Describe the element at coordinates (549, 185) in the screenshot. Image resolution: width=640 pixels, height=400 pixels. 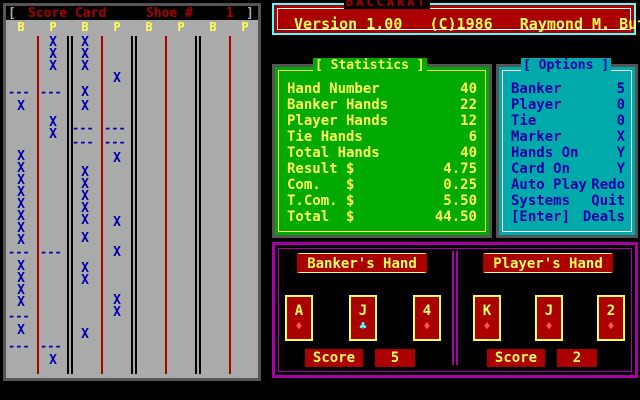
I see `option-auto-play: Auto Play` at that location.